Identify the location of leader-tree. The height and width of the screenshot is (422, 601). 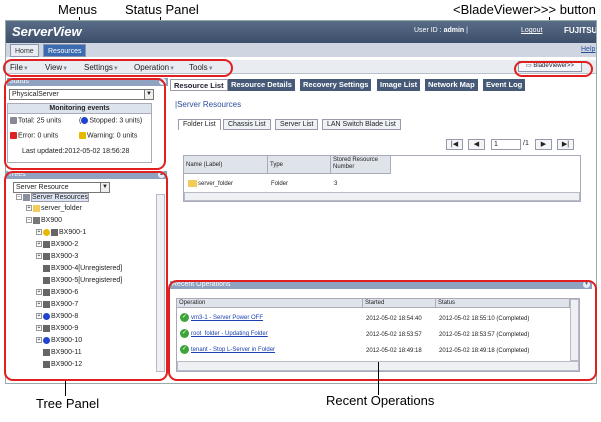
(65, 388).